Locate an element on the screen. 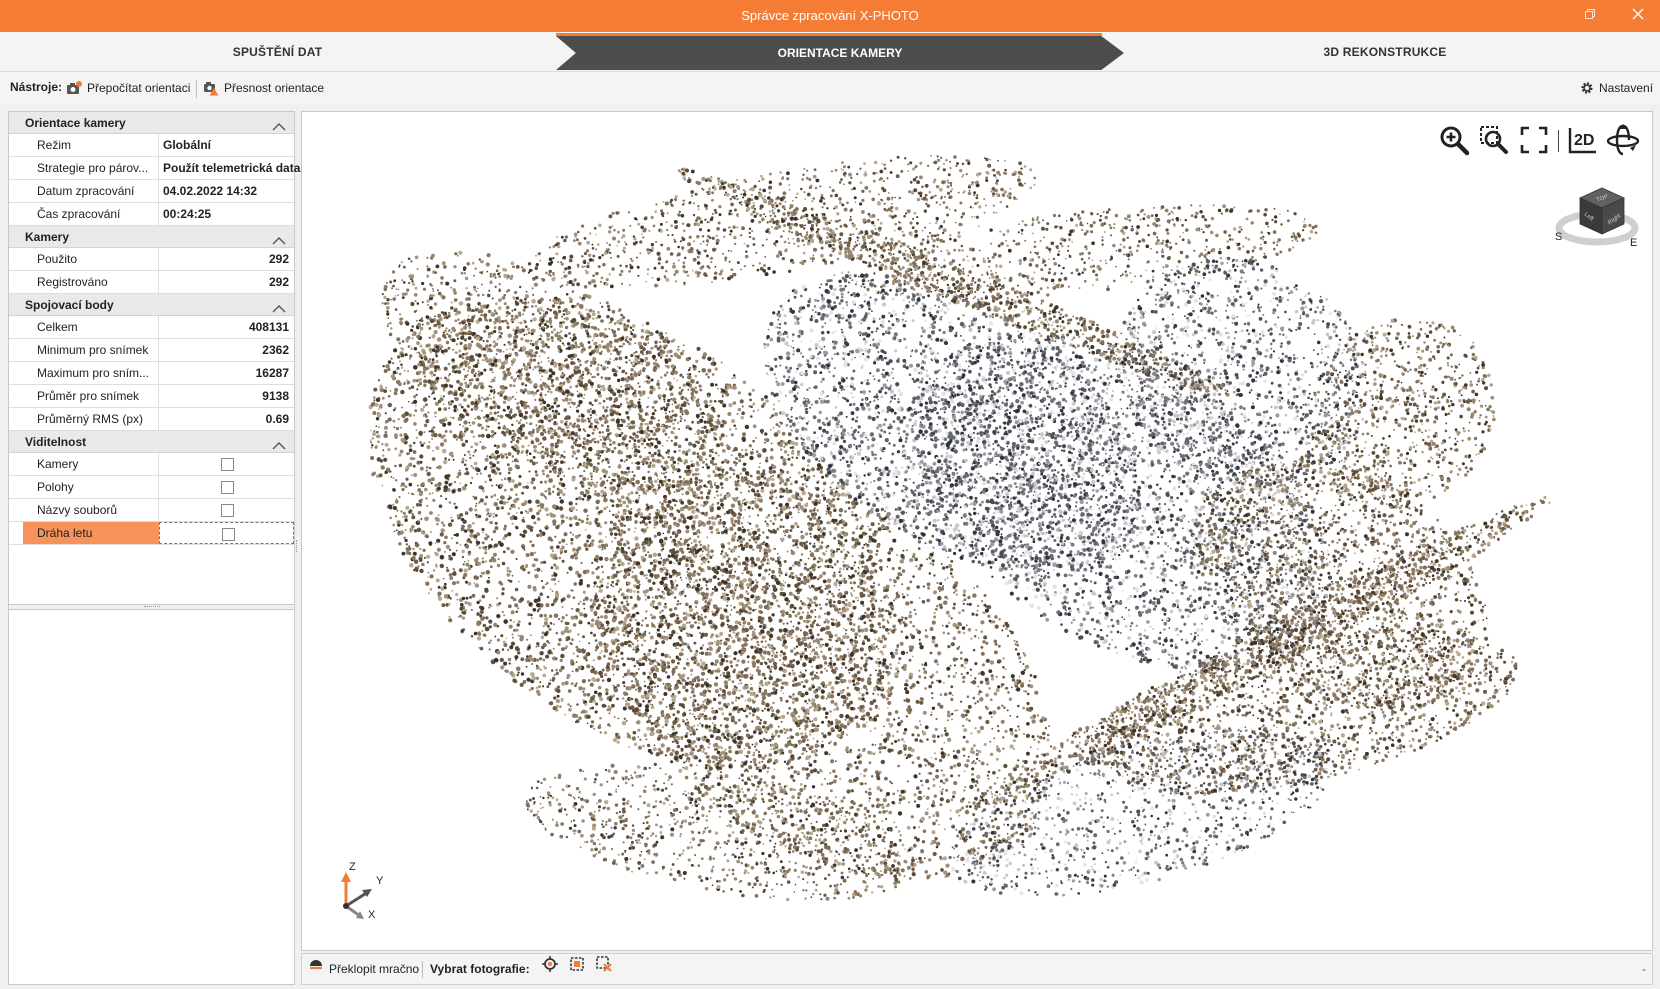 Image resolution: width=1660 pixels, height=989 pixels. title-bar: Správce zpracování X-PHOTO is located at coordinates (830, 16).